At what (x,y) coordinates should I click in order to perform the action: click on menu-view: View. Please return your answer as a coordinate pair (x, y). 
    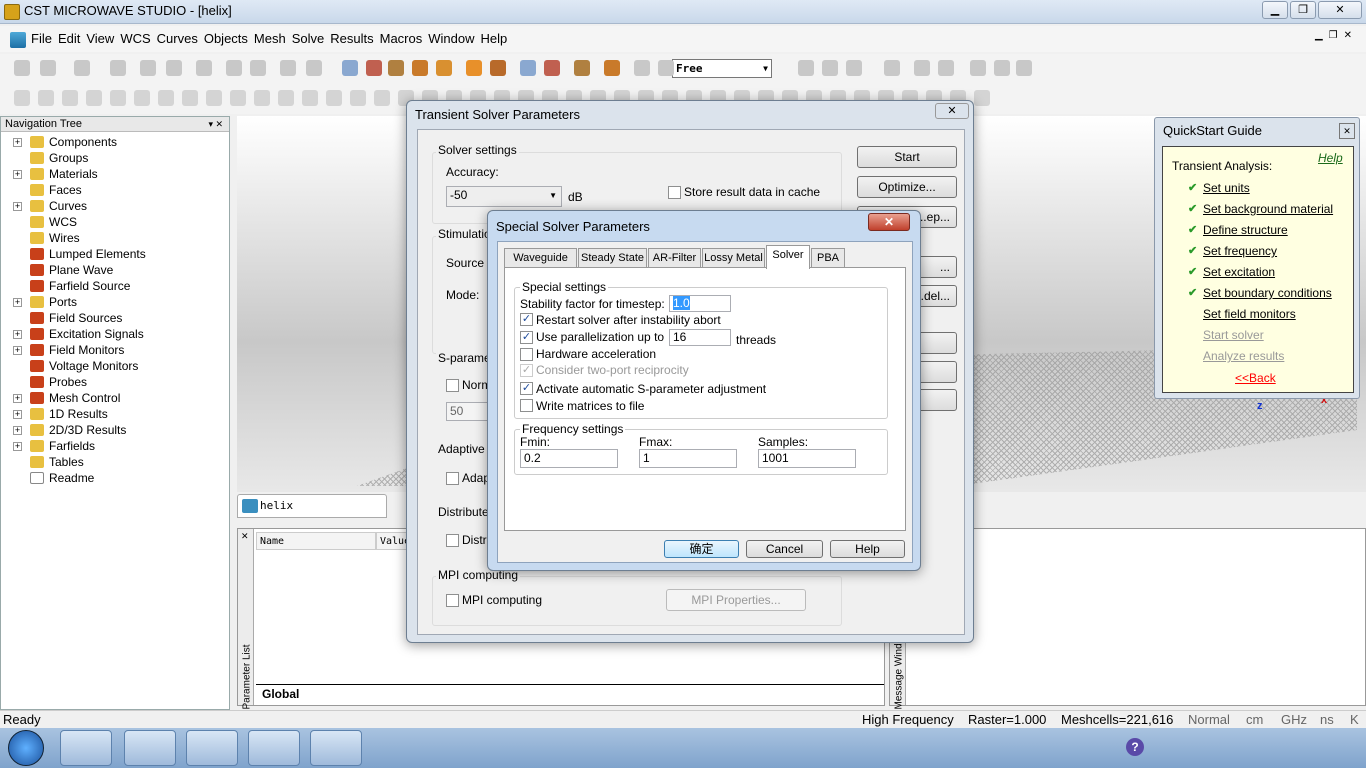
    Looking at the image, I should click on (100, 38).